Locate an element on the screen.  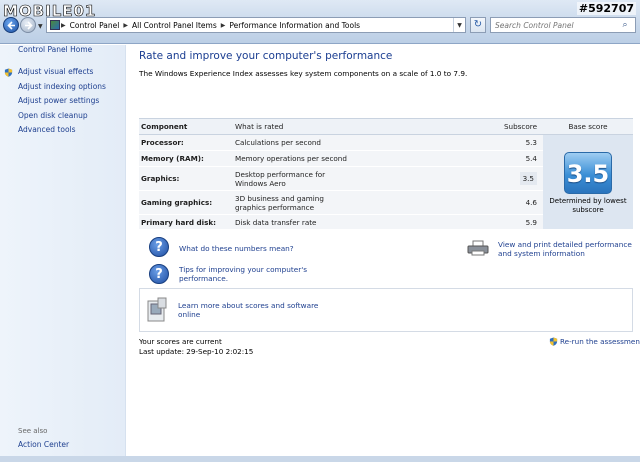
row-component: Processor: is located at coordinates (186, 142).